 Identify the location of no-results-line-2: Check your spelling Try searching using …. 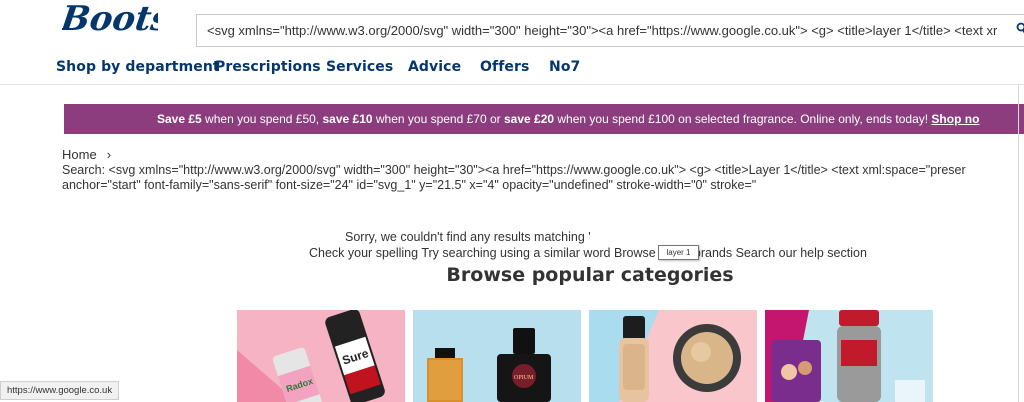
(588, 253).